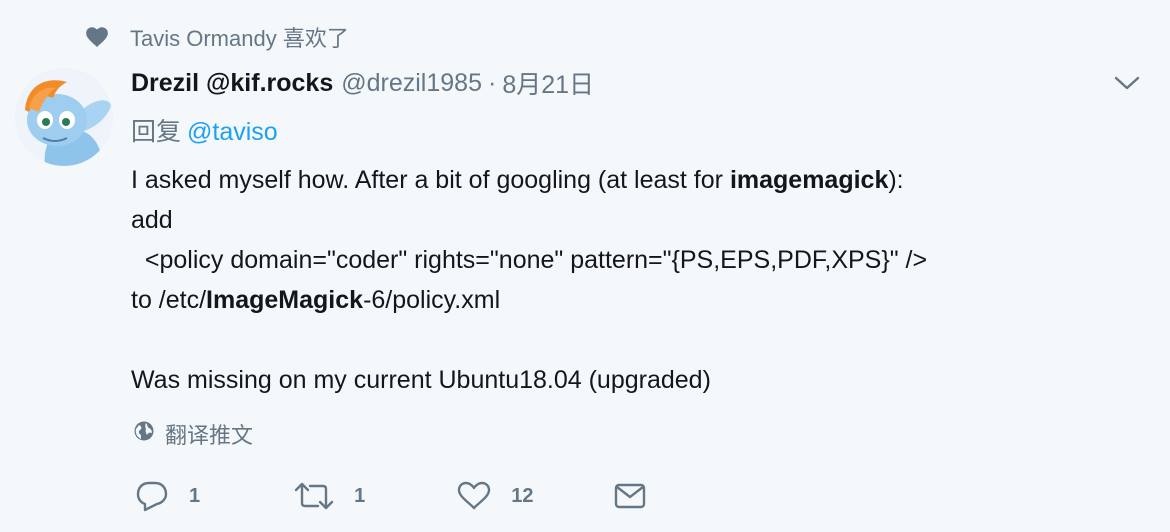  Describe the element at coordinates (809, 180) in the screenshot. I see `tweet-hashtag-imagemagick: imagemagick` at that location.